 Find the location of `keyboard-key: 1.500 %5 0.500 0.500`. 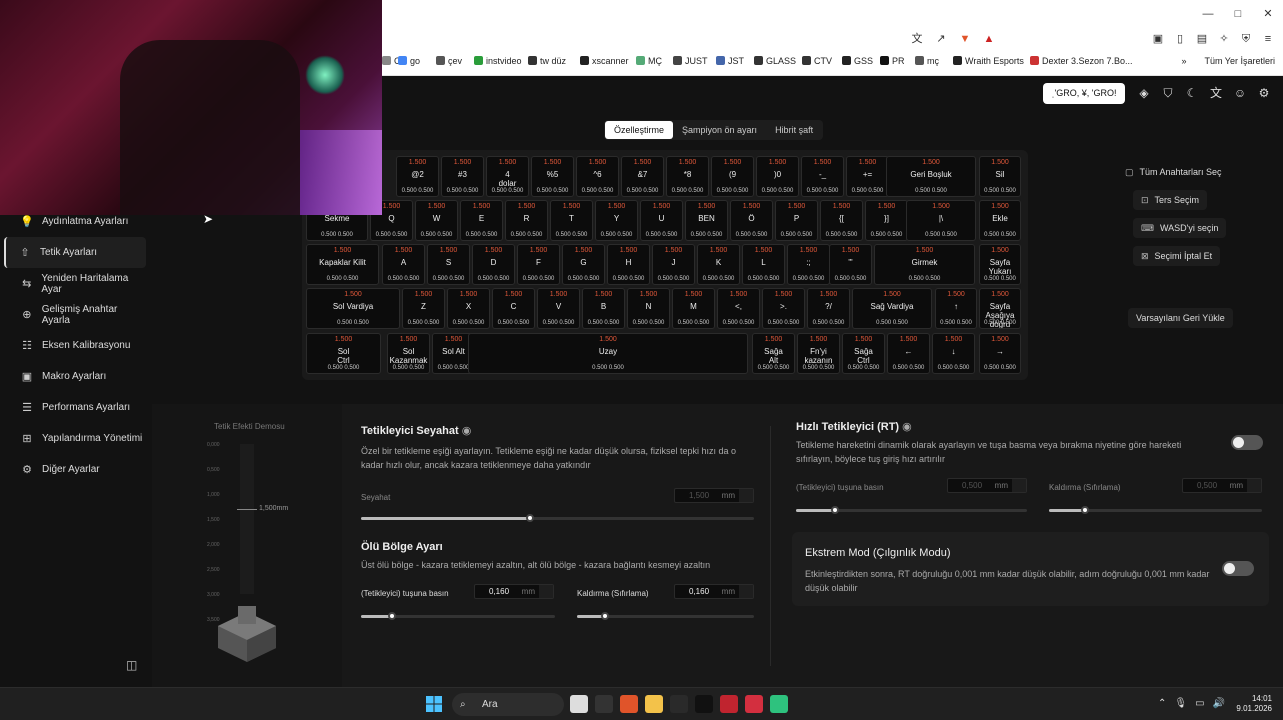

keyboard-key: 1.500 %5 0.500 0.500 is located at coordinates (552, 176).